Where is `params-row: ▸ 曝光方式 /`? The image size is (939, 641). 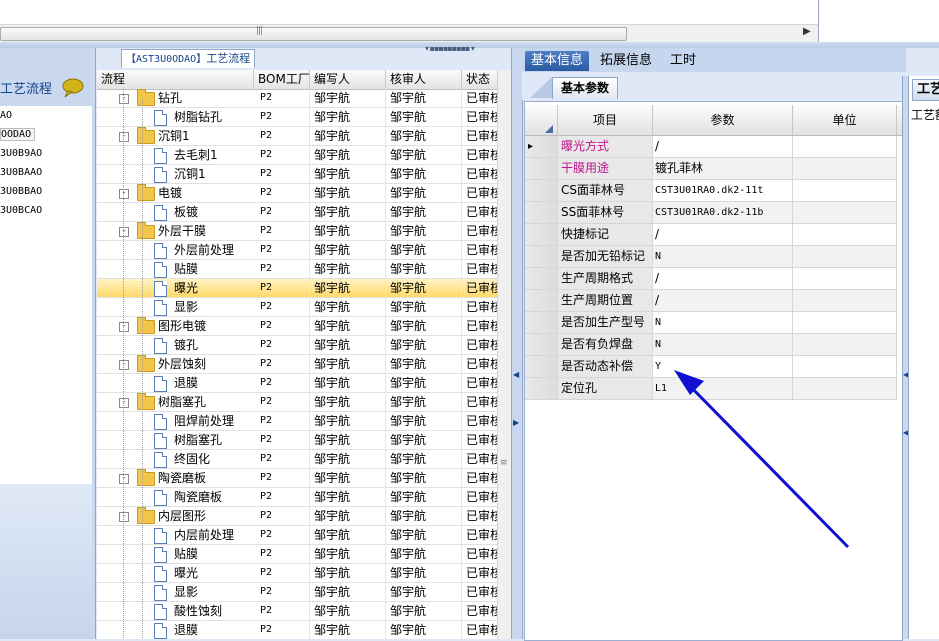 params-row: ▸ 曝光方式 / is located at coordinates (711, 147).